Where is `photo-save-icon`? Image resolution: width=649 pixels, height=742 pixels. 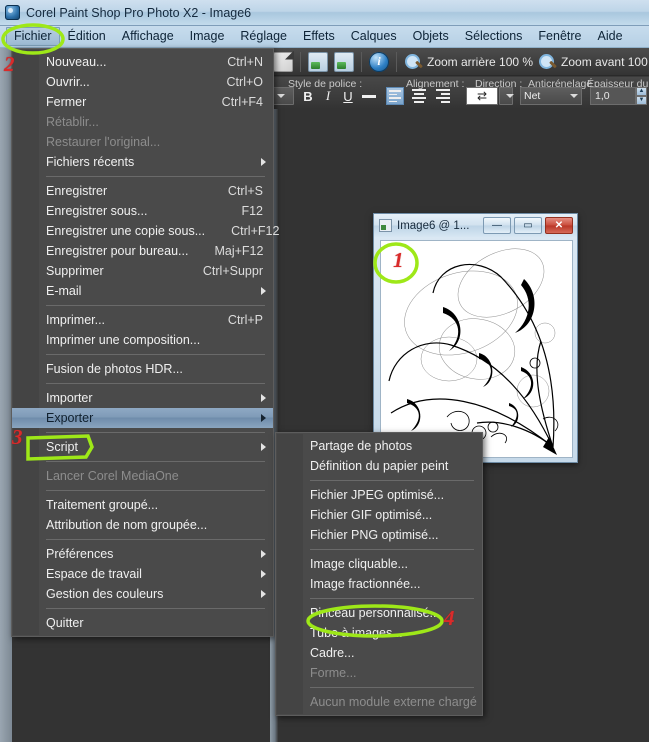
photo-save-icon is located at coordinates (344, 61).